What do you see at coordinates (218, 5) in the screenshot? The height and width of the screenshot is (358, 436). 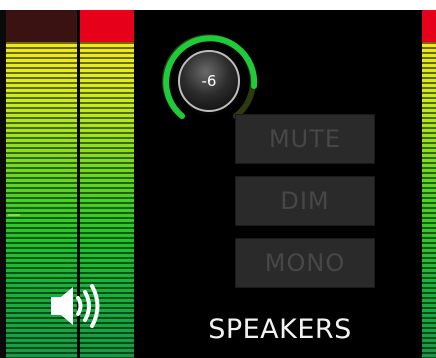 I see `top-strip` at bounding box center [218, 5].